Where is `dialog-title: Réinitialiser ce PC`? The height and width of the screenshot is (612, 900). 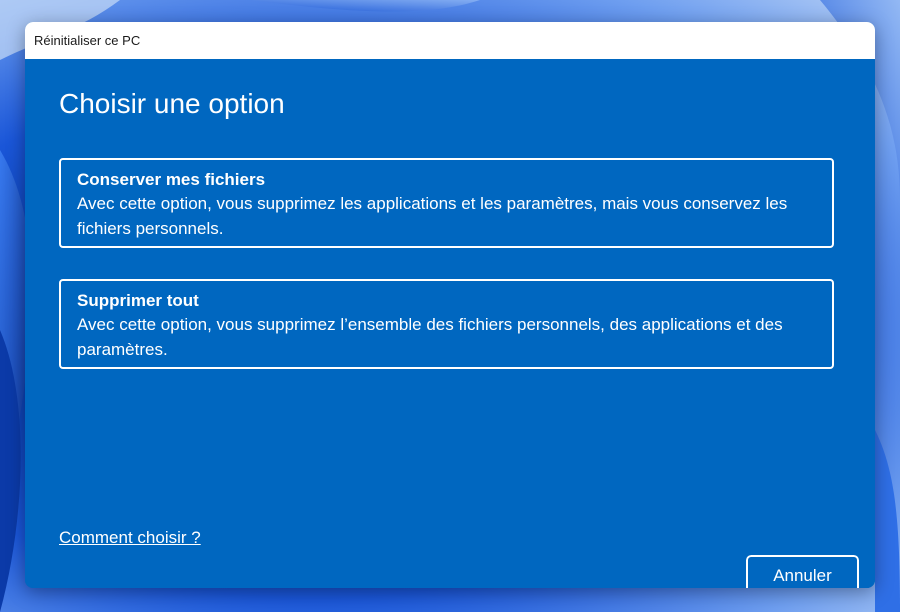 dialog-title: Réinitialiser ce PC is located at coordinates (87, 40).